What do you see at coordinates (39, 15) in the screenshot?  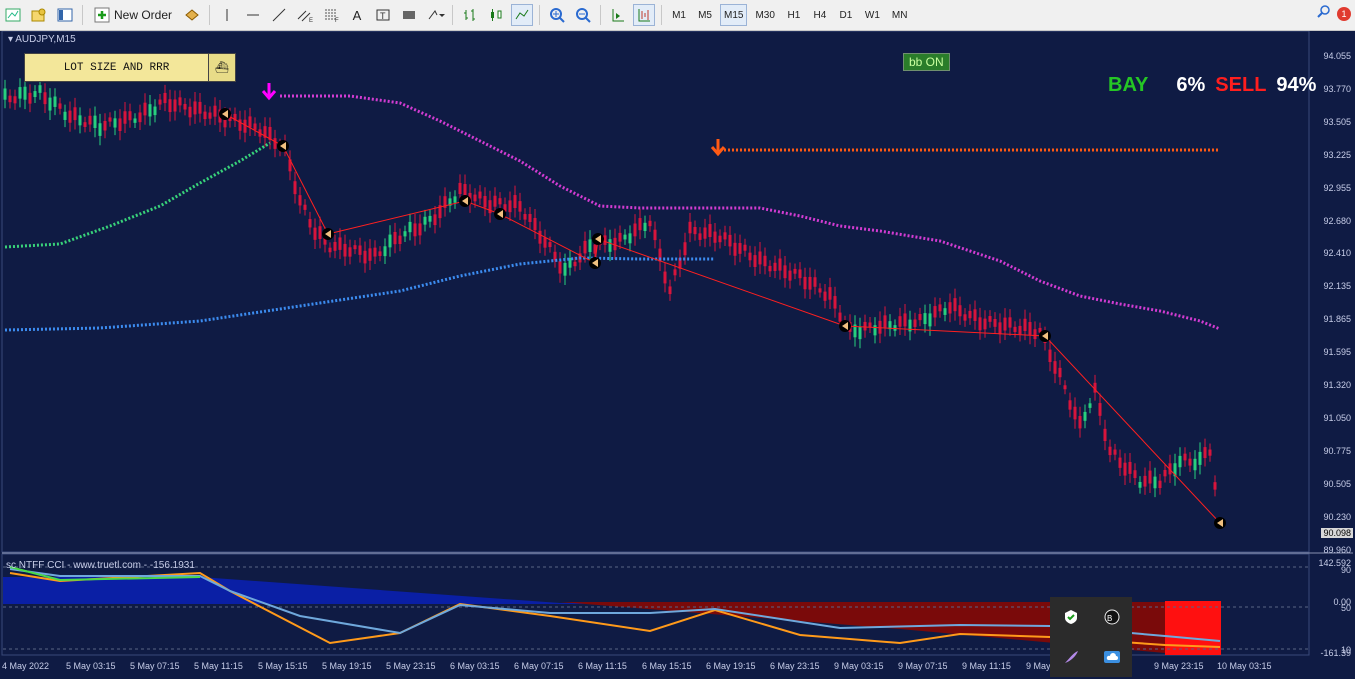 I see `profiles-icon` at bounding box center [39, 15].